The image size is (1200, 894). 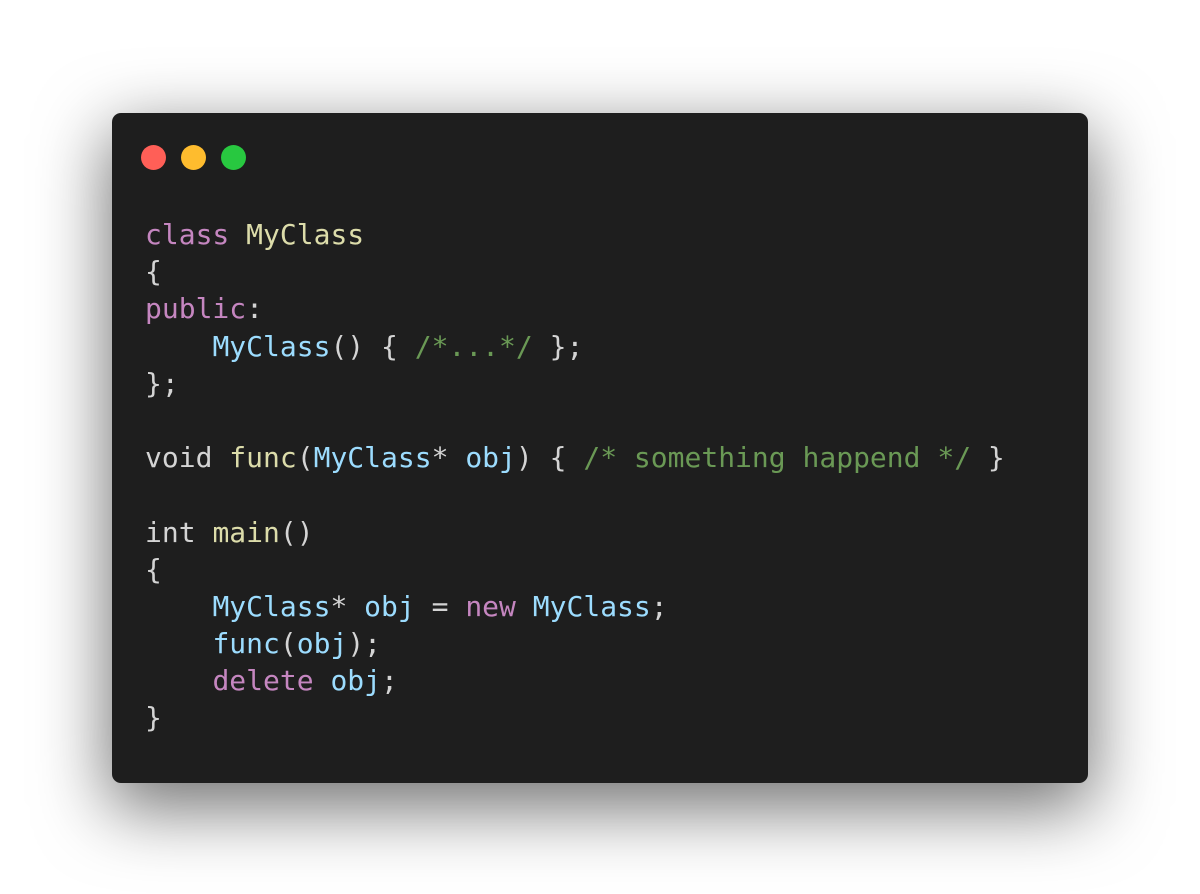 What do you see at coordinates (499, 606) in the screenshot?
I see `code-token: new` at bounding box center [499, 606].